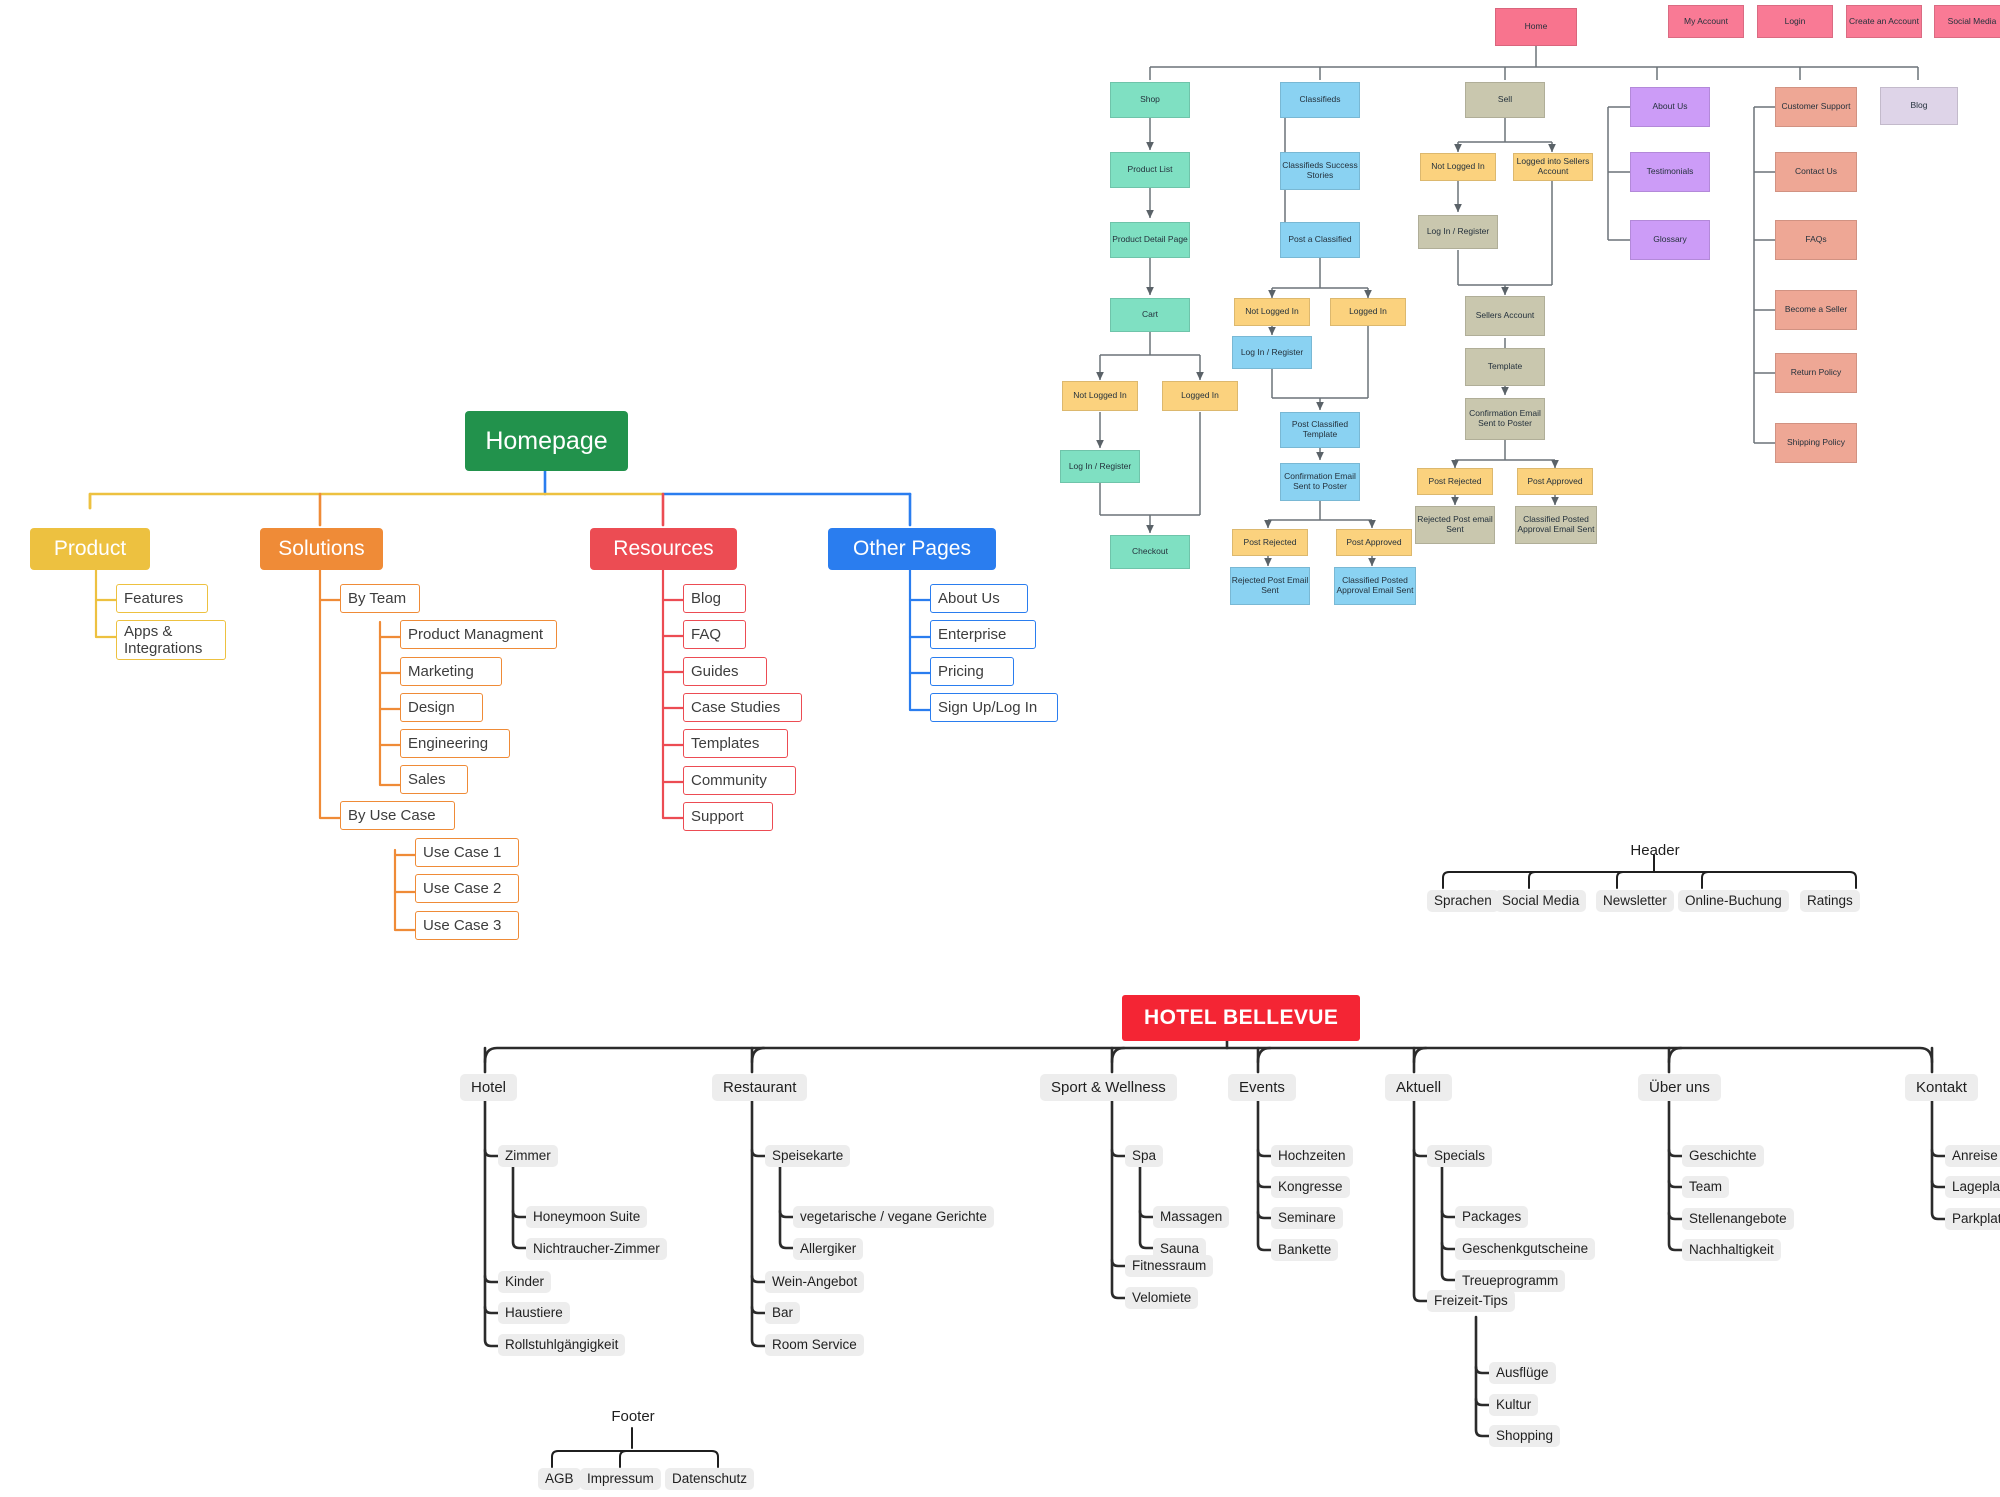  Describe the element at coordinates (1310, 1187) in the screenshot. I see `hotel-leaf-kongresse: Kongresse` at that location.